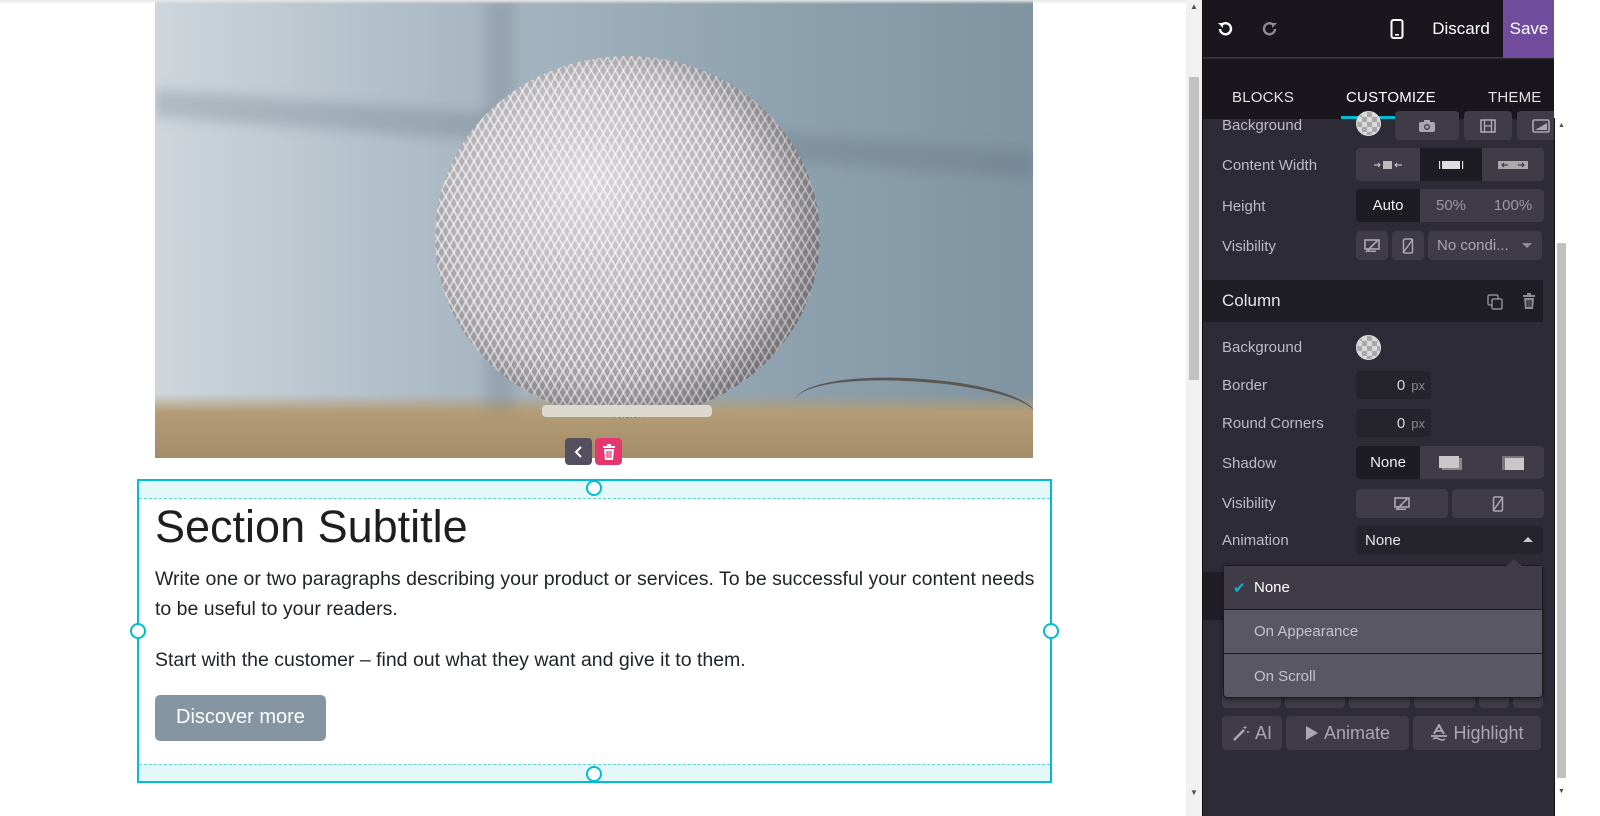 This screenshot has width=1600, height=816. I want to click on option-label: Shadow, so click(1249, 463).